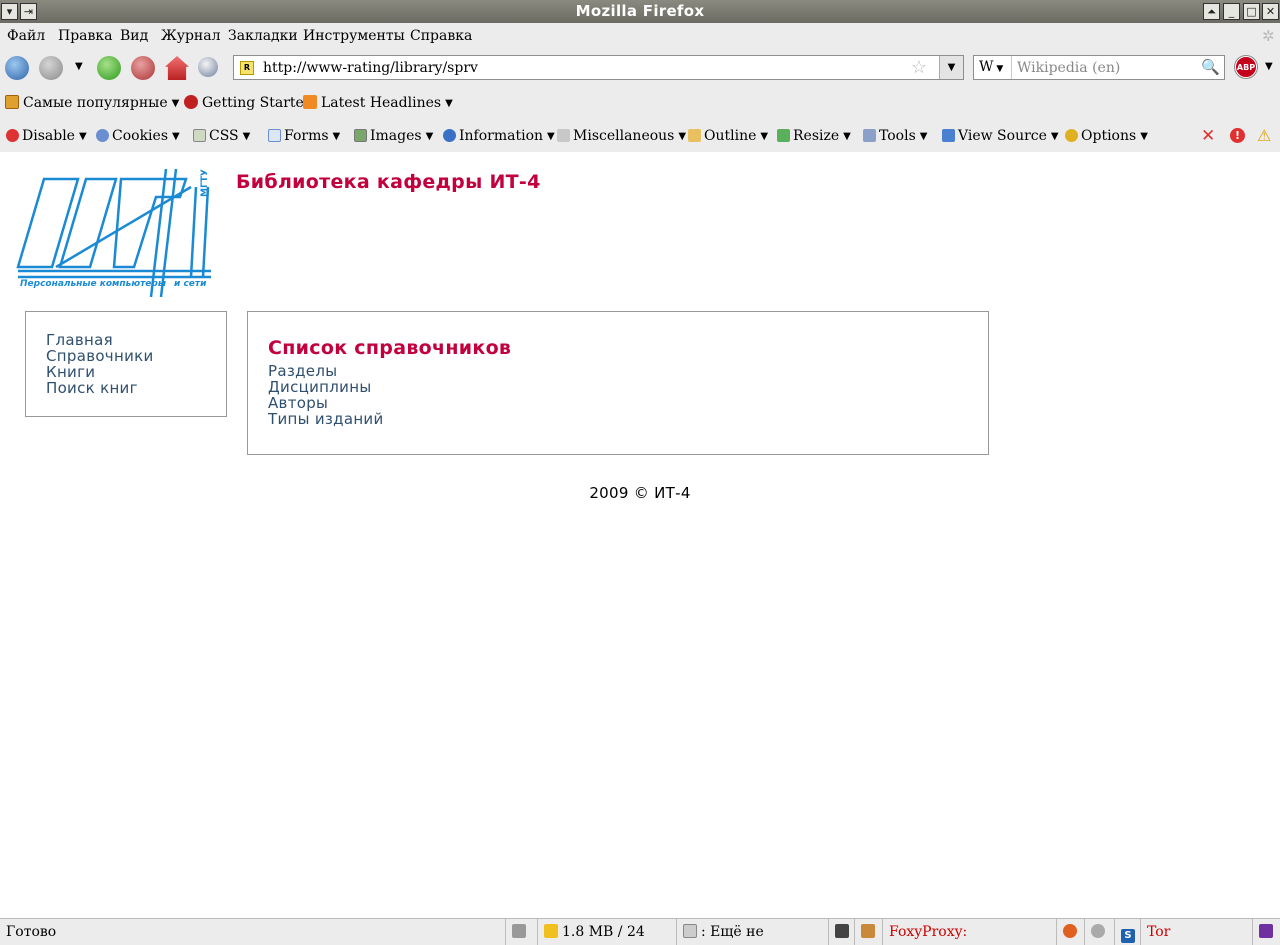  Describe the element at coordinates (919, 67) in the screenshot. I see `bookmark-star-icon: ☆` at that location.